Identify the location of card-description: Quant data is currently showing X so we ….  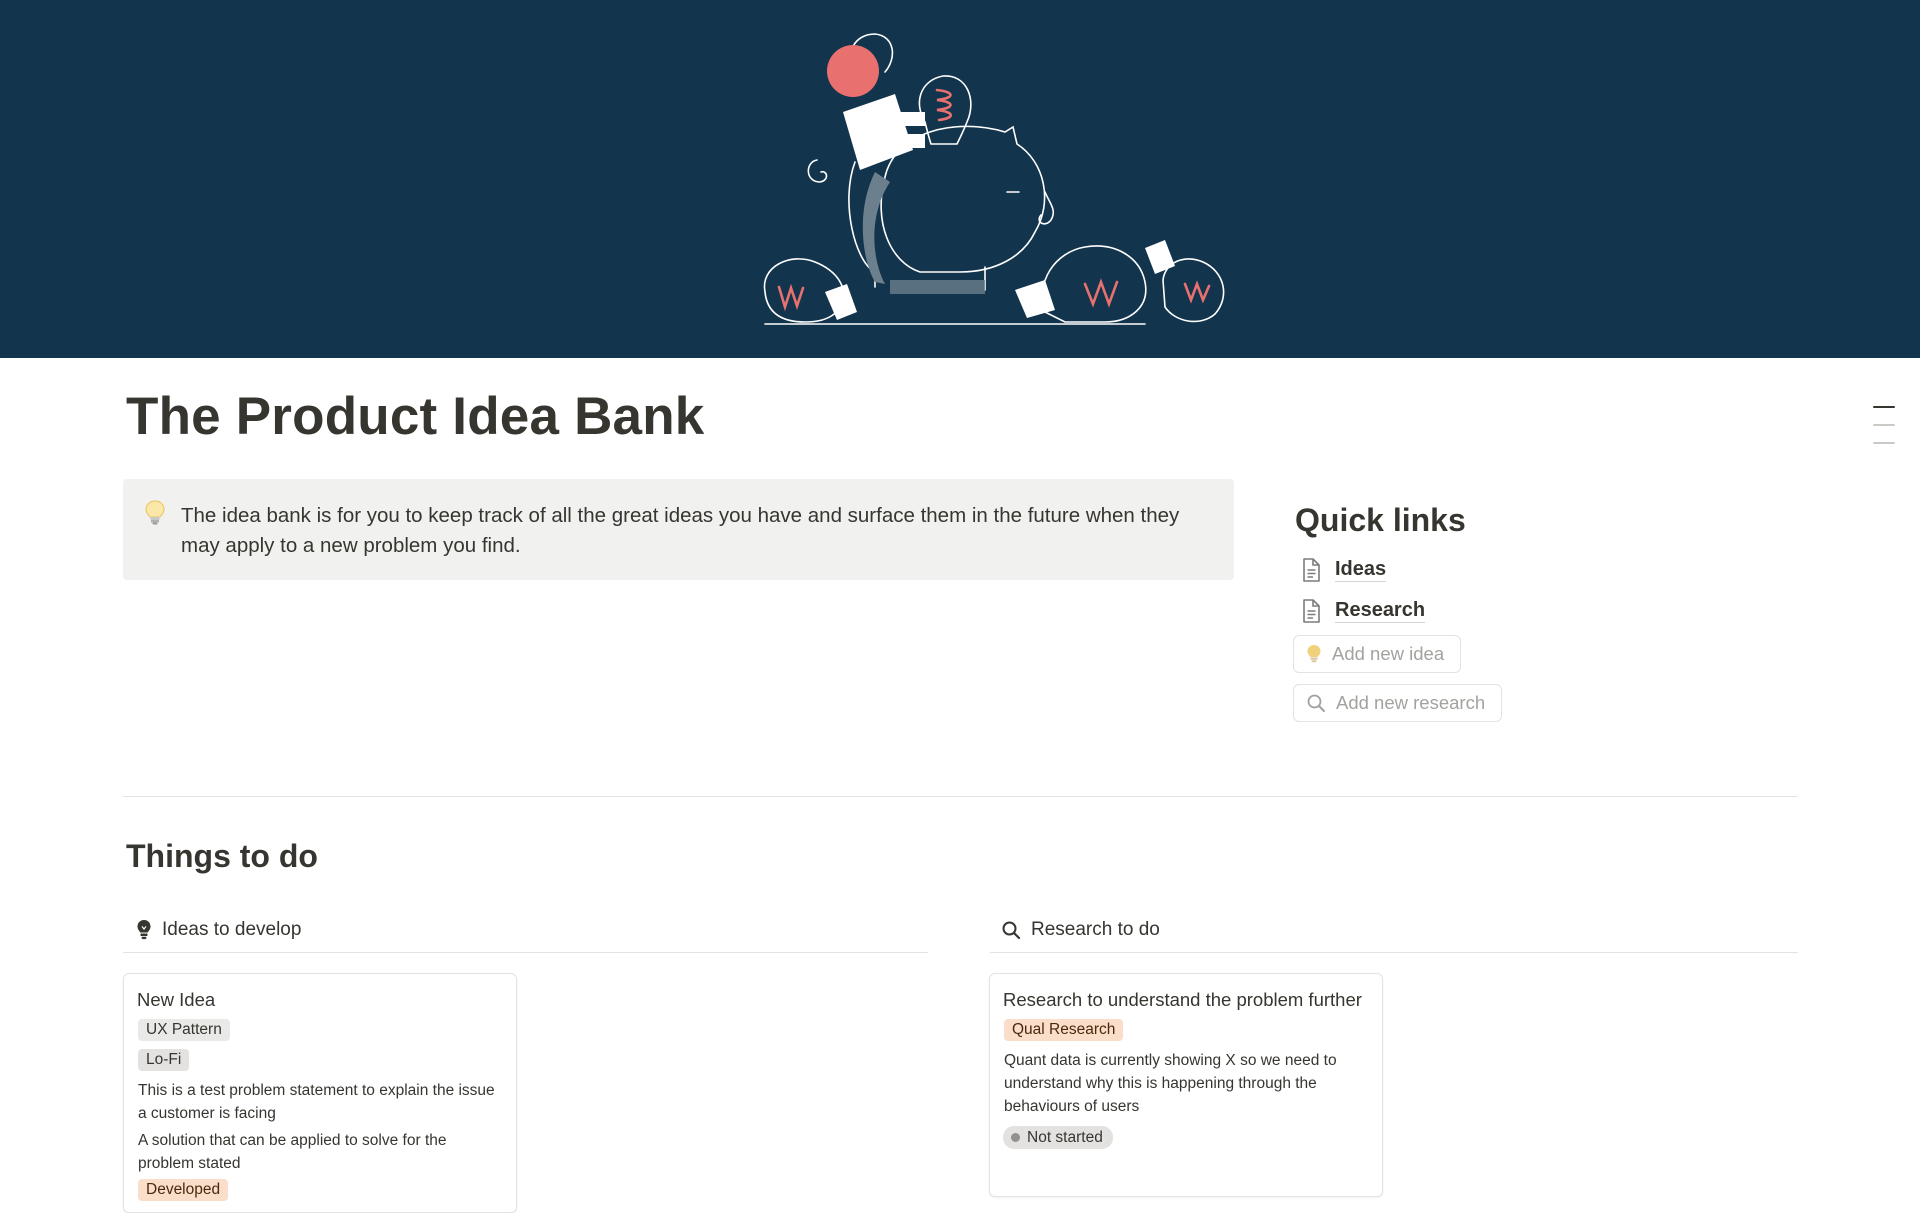
(1170, 1083).